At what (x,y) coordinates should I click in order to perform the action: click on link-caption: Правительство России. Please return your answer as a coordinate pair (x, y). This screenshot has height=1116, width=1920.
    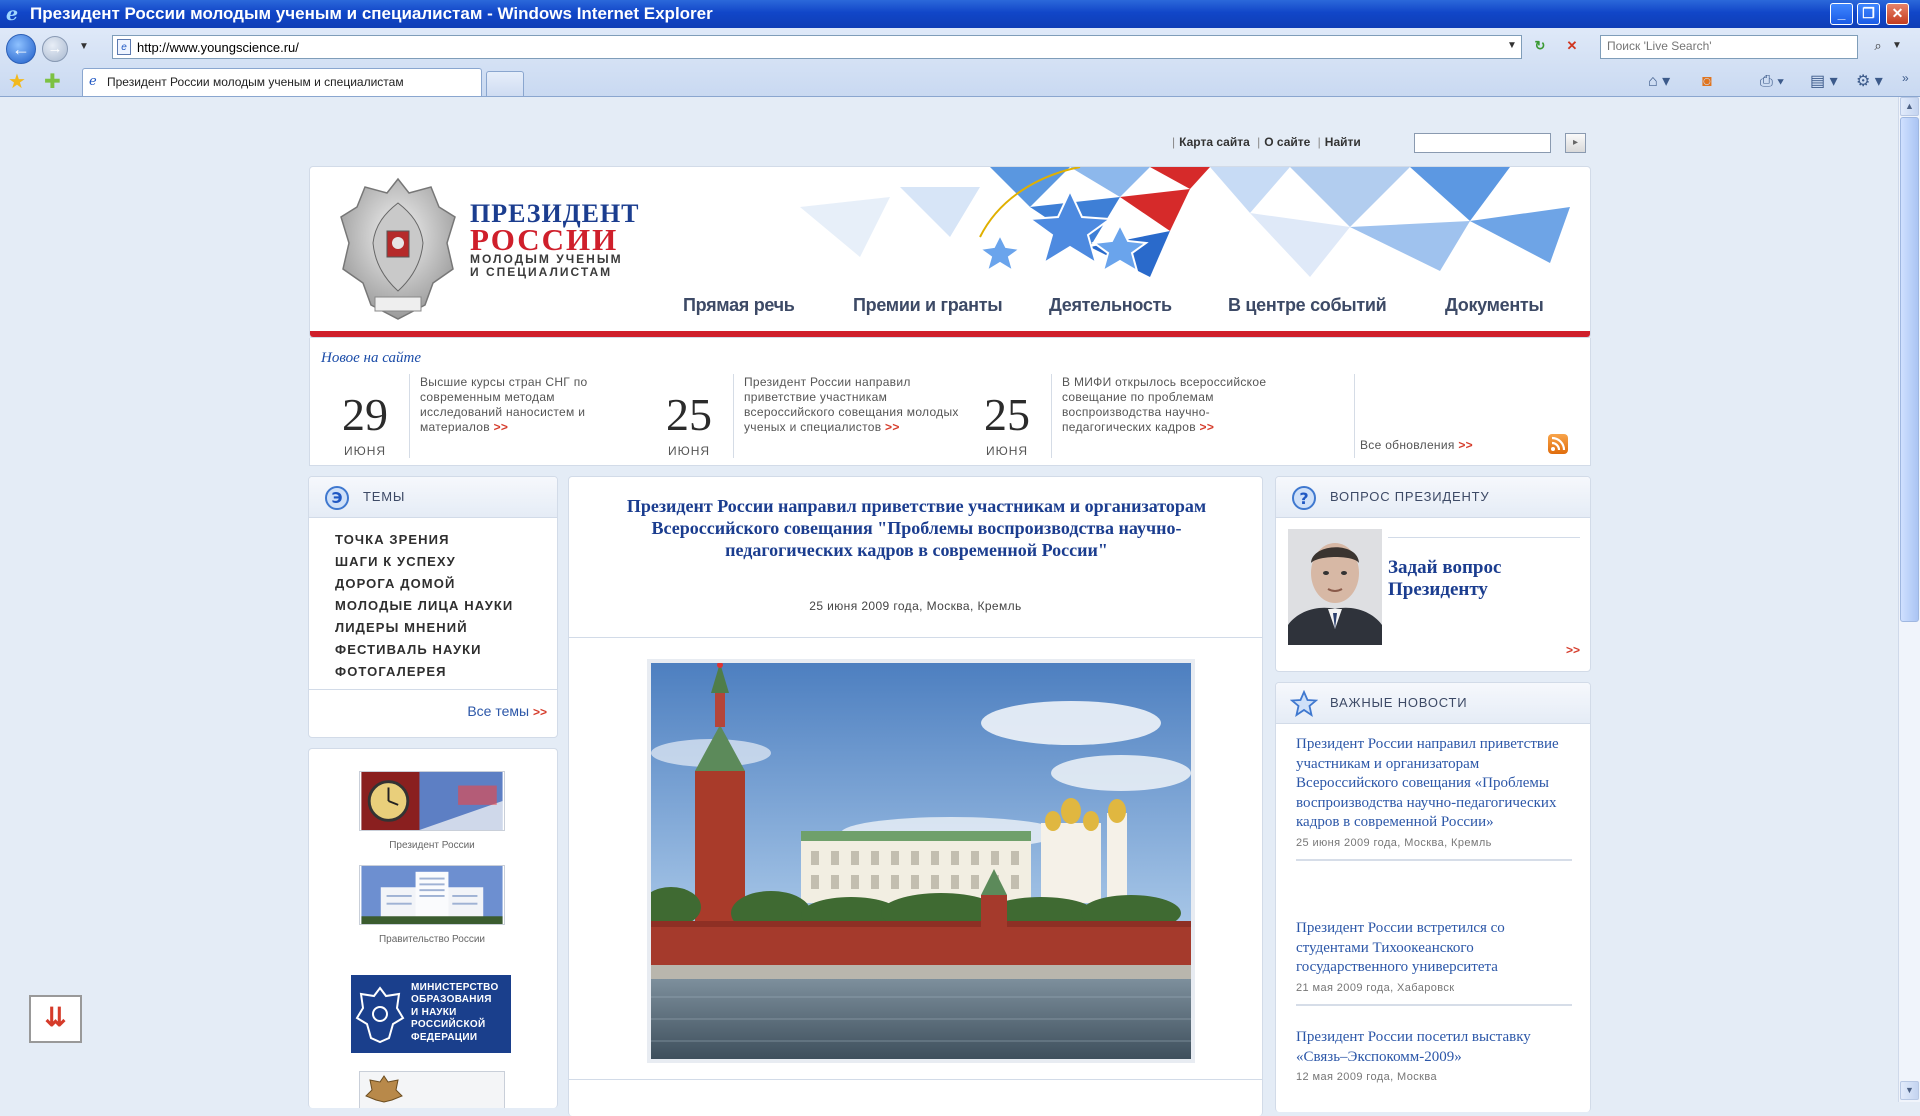
    Looking at the image, I should click on (432, 939).